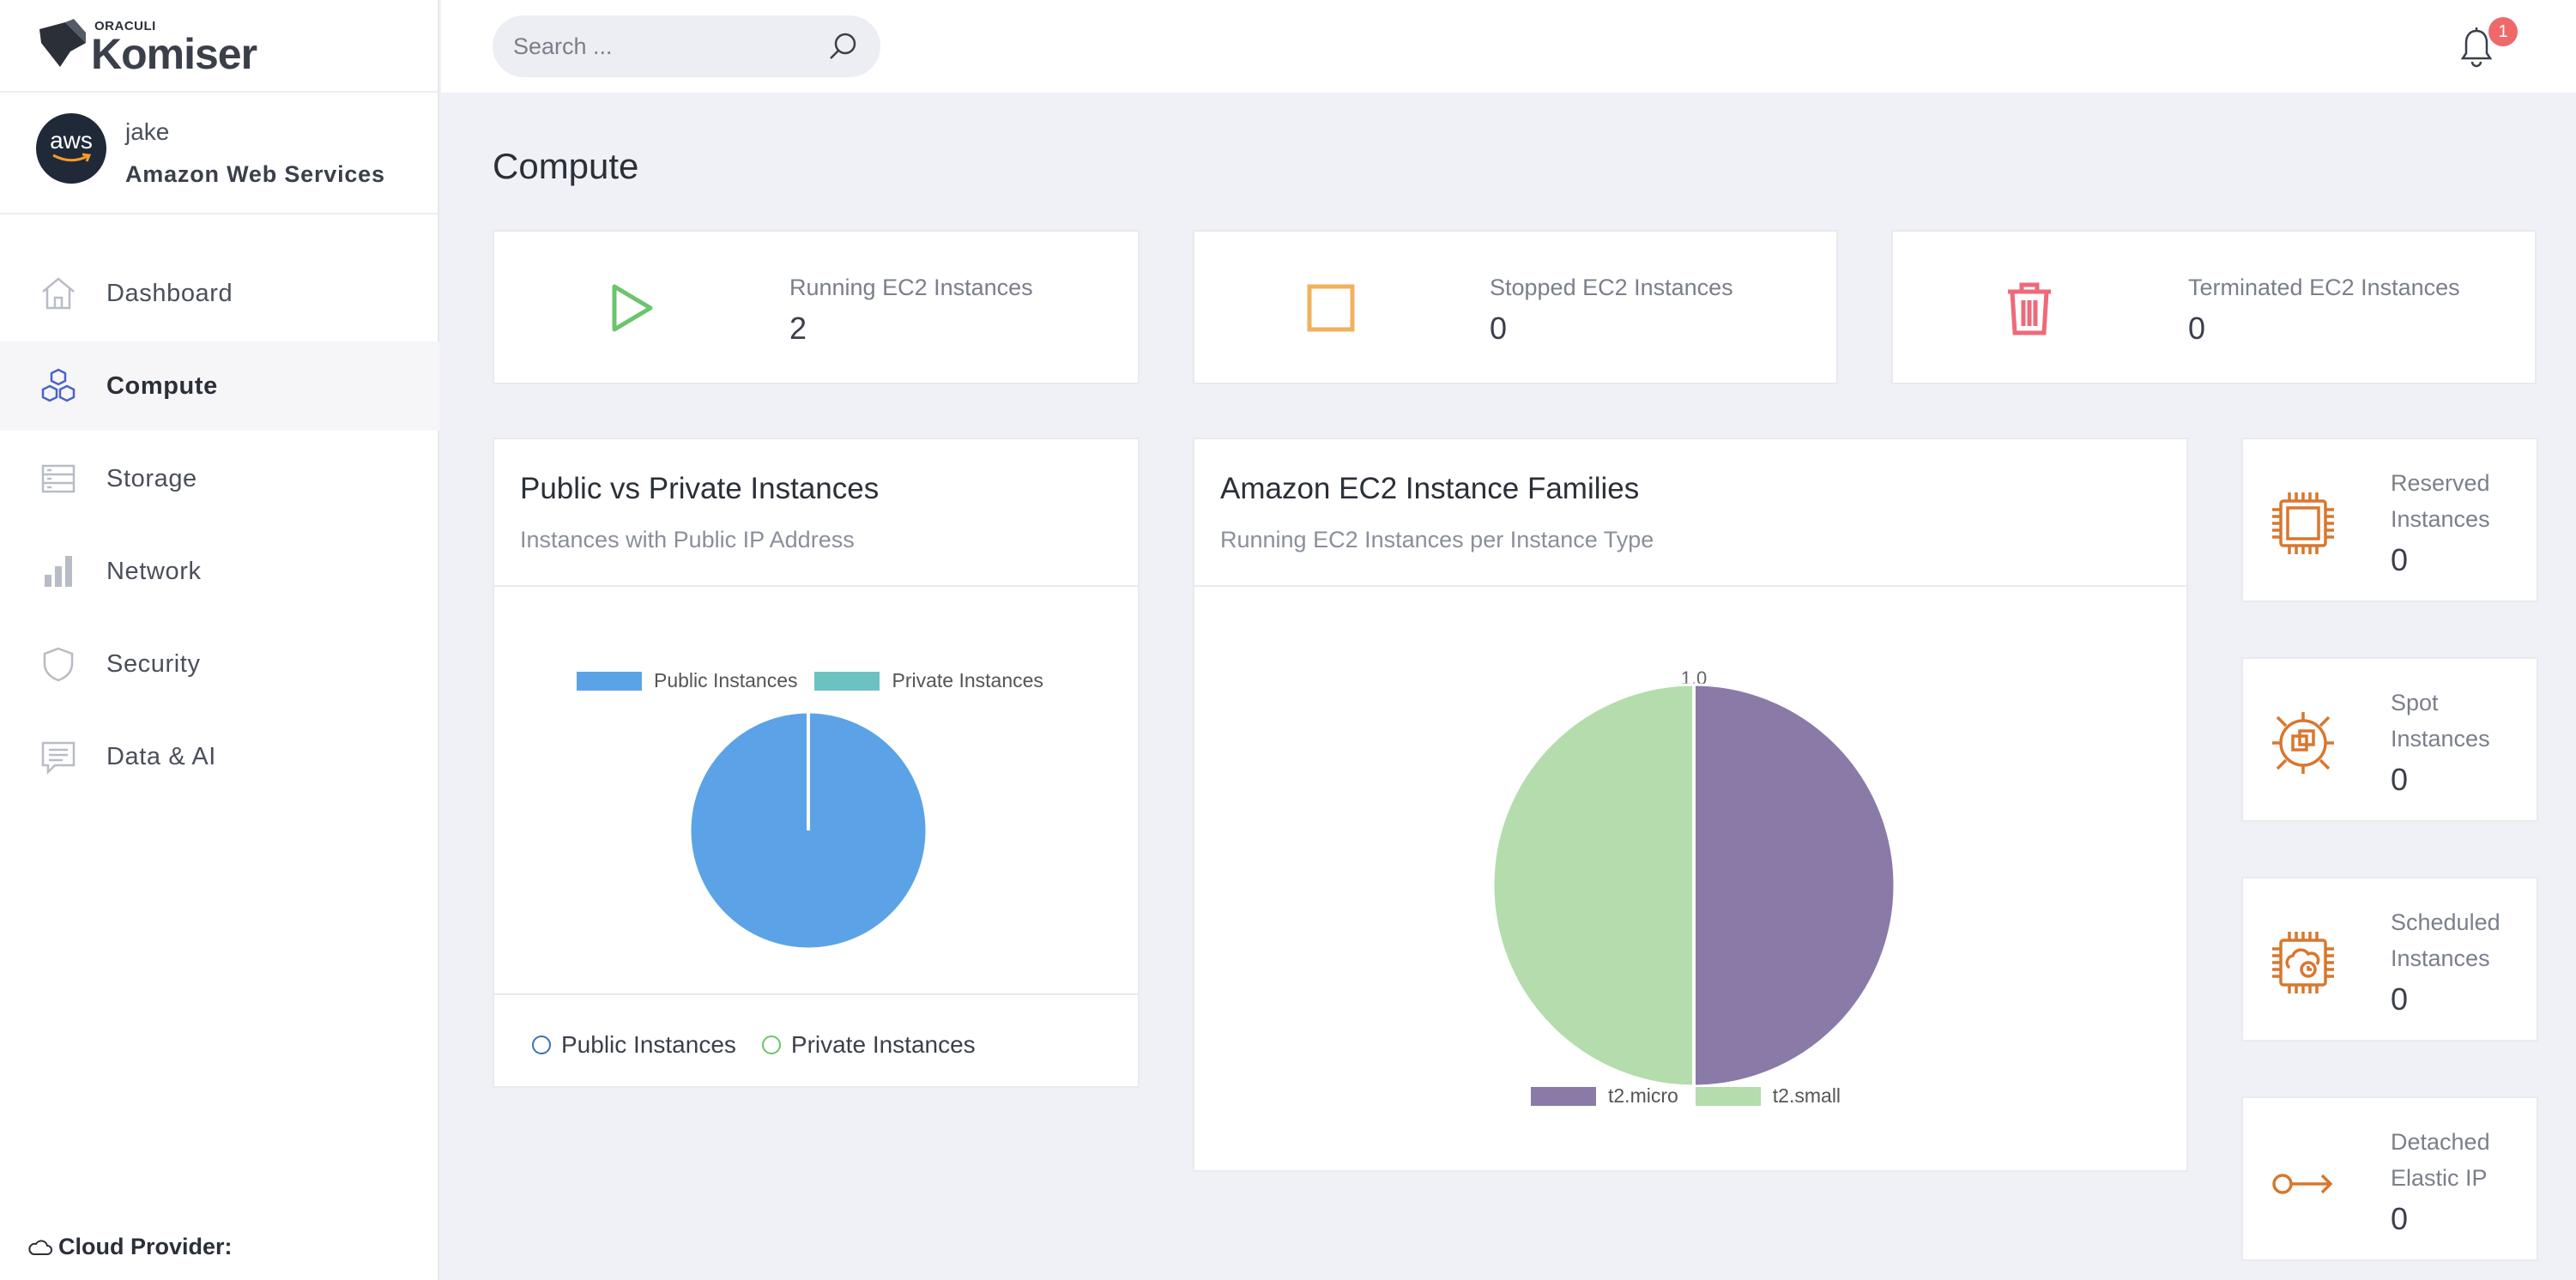 The height and width of the screenshot is (1280, 2576). I want to click on scheduled-chip-icon, so click(2303, 962).